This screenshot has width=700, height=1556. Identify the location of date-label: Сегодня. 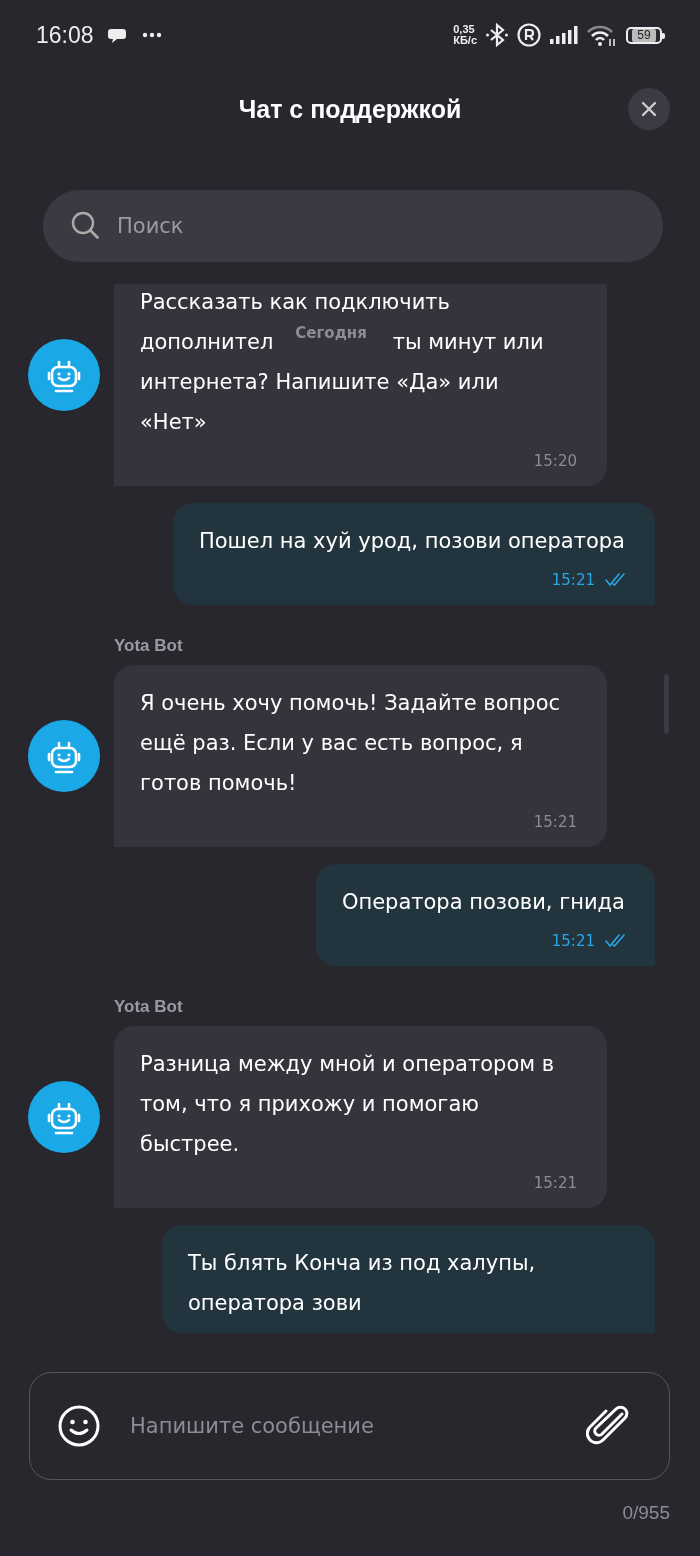
(331, 333).